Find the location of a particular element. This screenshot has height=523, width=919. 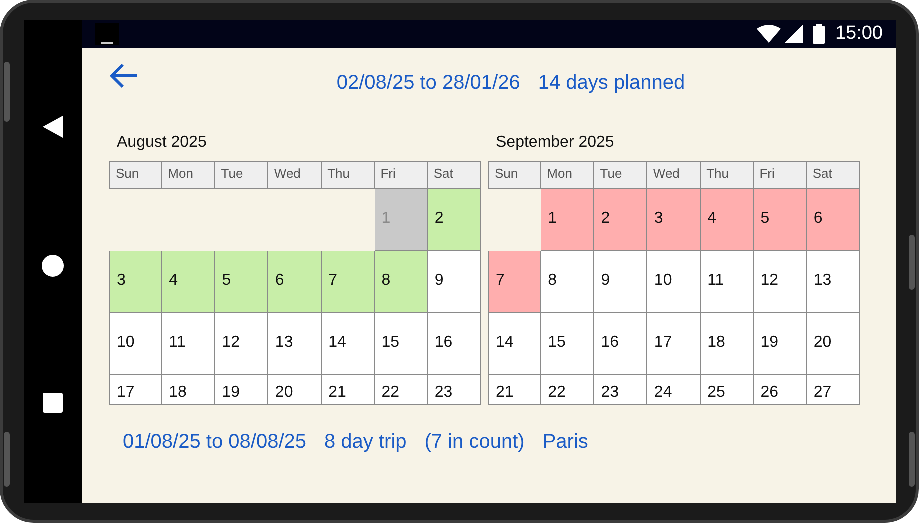

trip-info: Paris is located at coordinates (565, 442).